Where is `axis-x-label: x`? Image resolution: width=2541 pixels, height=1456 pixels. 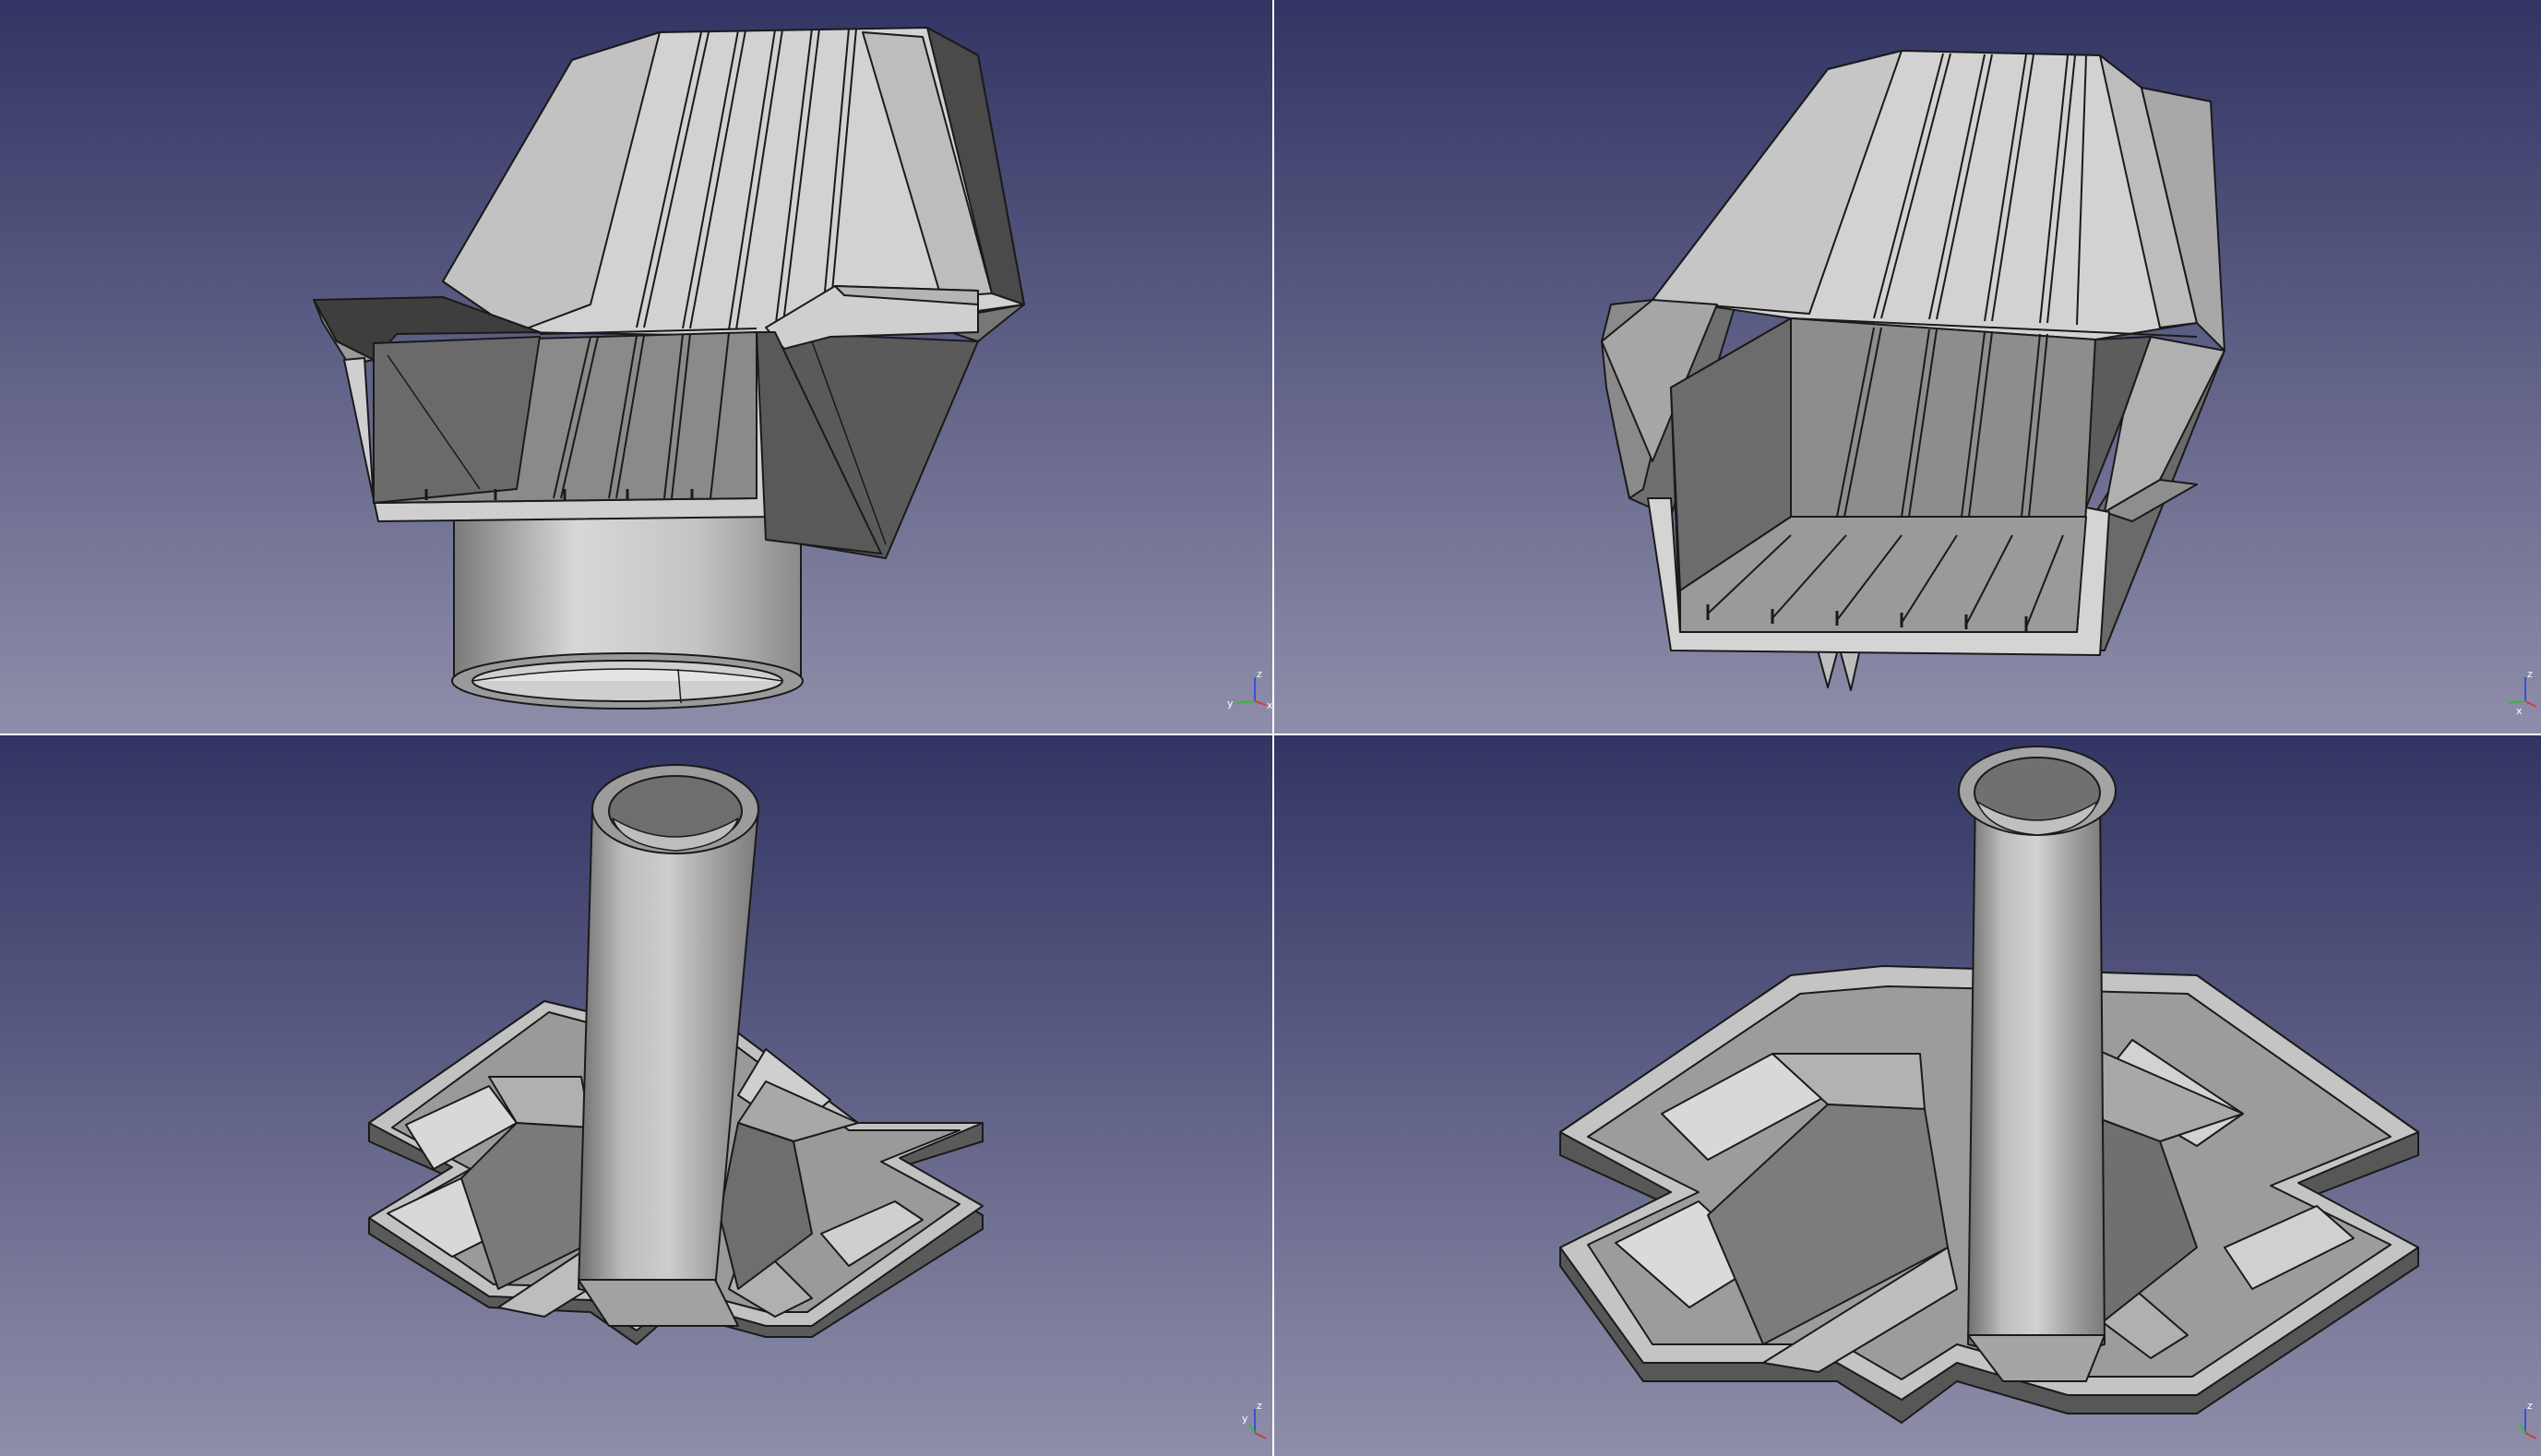
axis-x-label: x is located at coordinates (2520, 711).